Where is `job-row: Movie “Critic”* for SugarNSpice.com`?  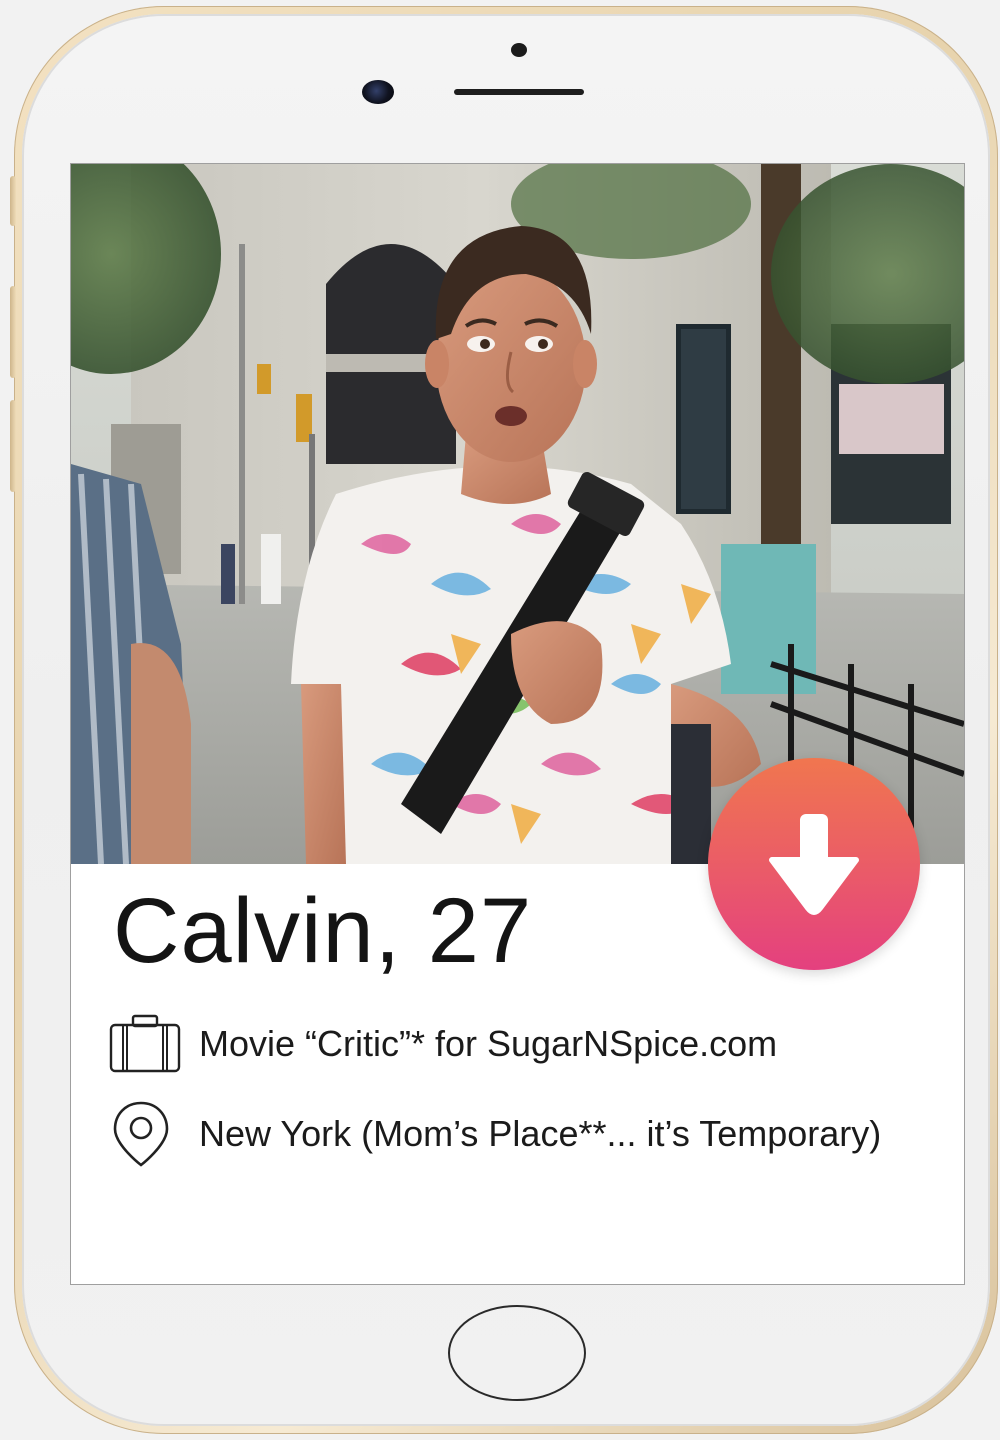
job-row: Movie “Critic”* for SugarNSpice.com is located at coordinates (443, 1044).